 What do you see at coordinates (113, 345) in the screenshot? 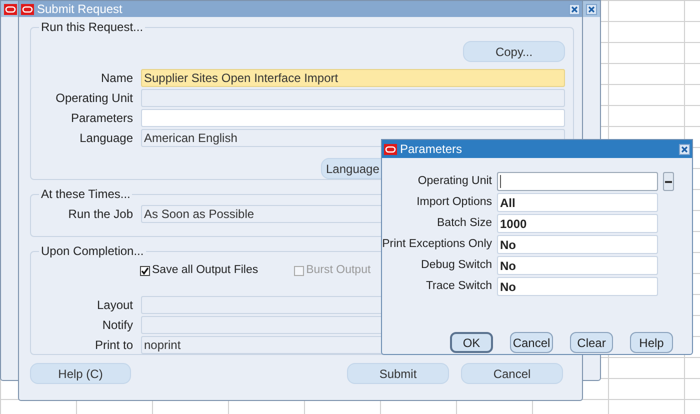
I see `field-label: Print to` at bounding box center [113, 345].